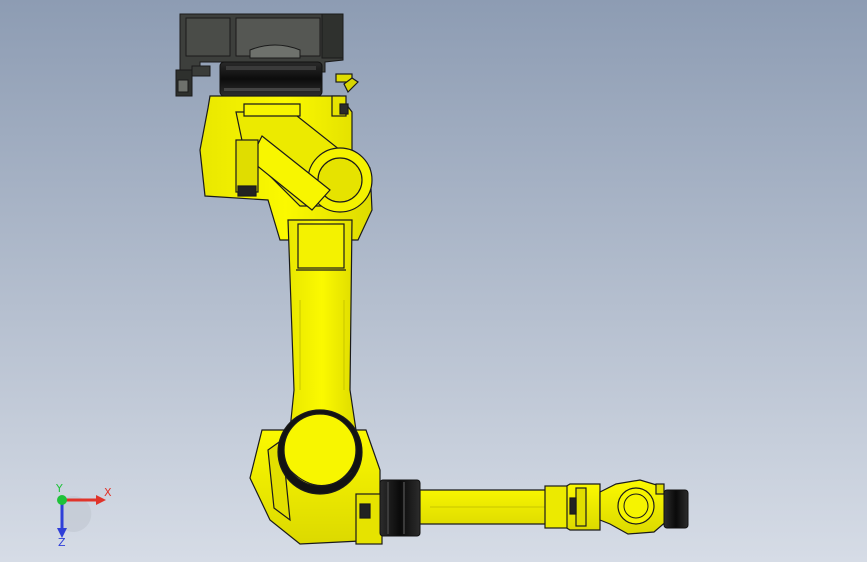  What do you see at coordinates (108, 492) in the screenshot?
I see `x-axis-label: X` at bounding box center [108, 492].